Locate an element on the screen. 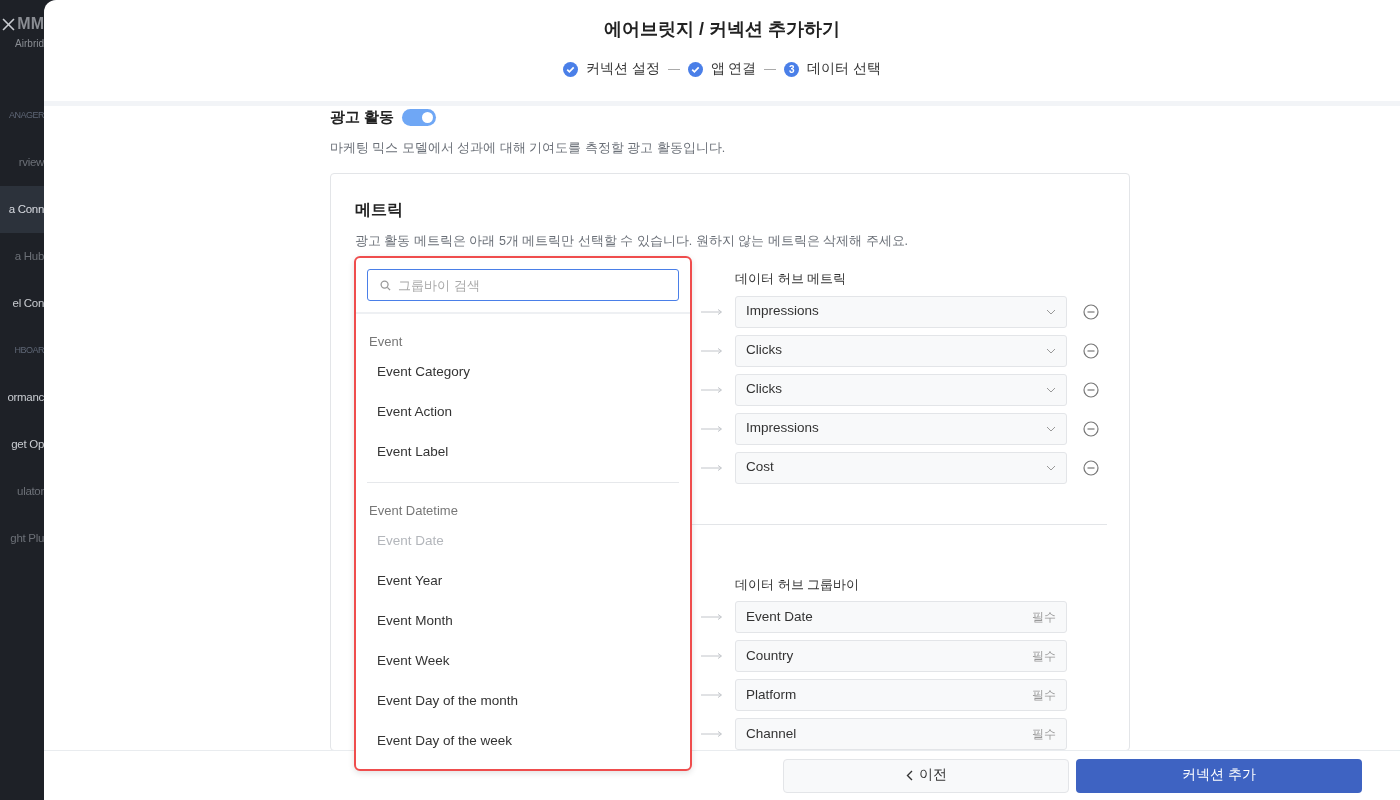  group-label: Event is located at coordinates (386, 342).